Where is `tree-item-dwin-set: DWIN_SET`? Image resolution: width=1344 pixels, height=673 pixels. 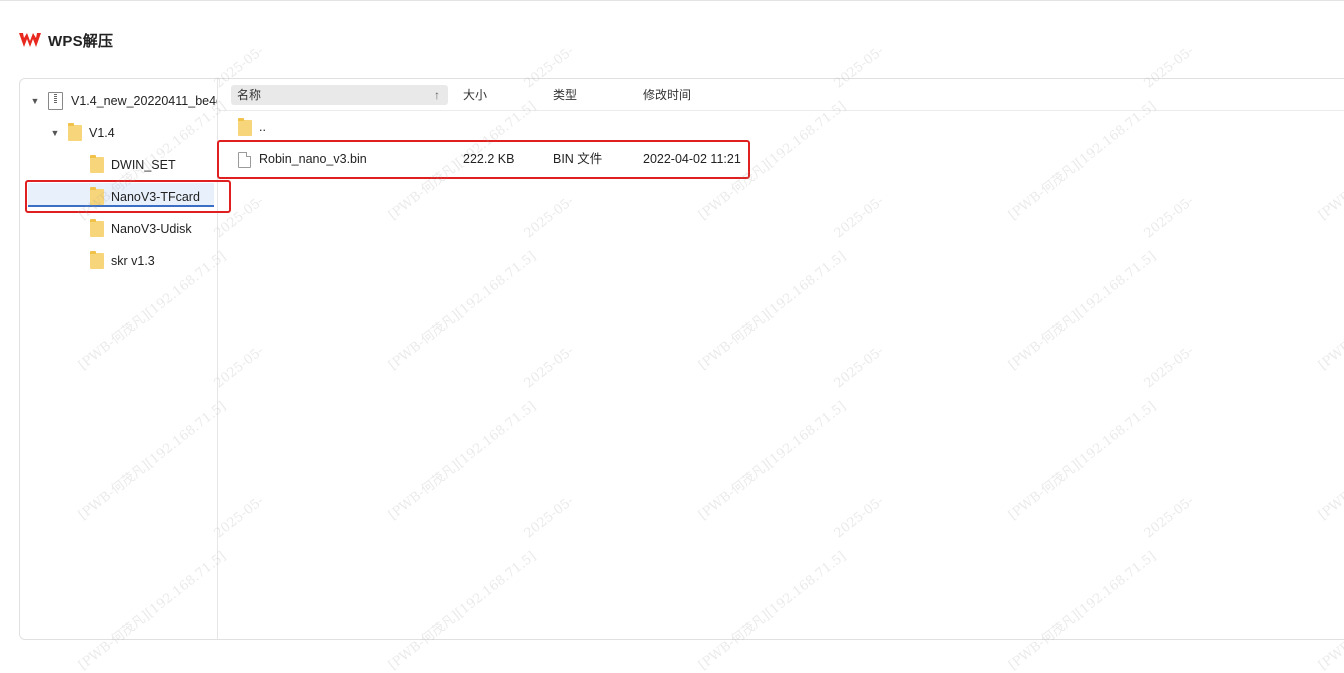 tree-item-dwin-set: DWIN_SET is located at coordinates (133, 165).